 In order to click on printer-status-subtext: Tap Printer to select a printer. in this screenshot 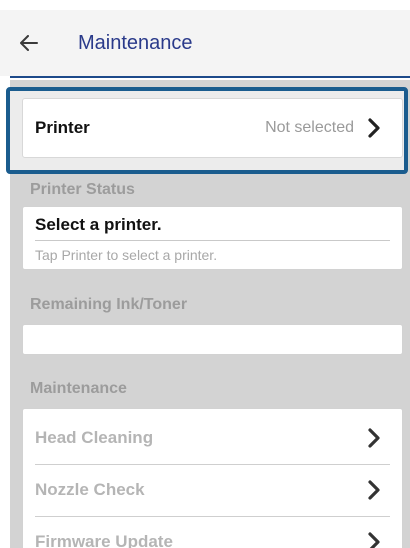, I will do `click(126, 255)`.